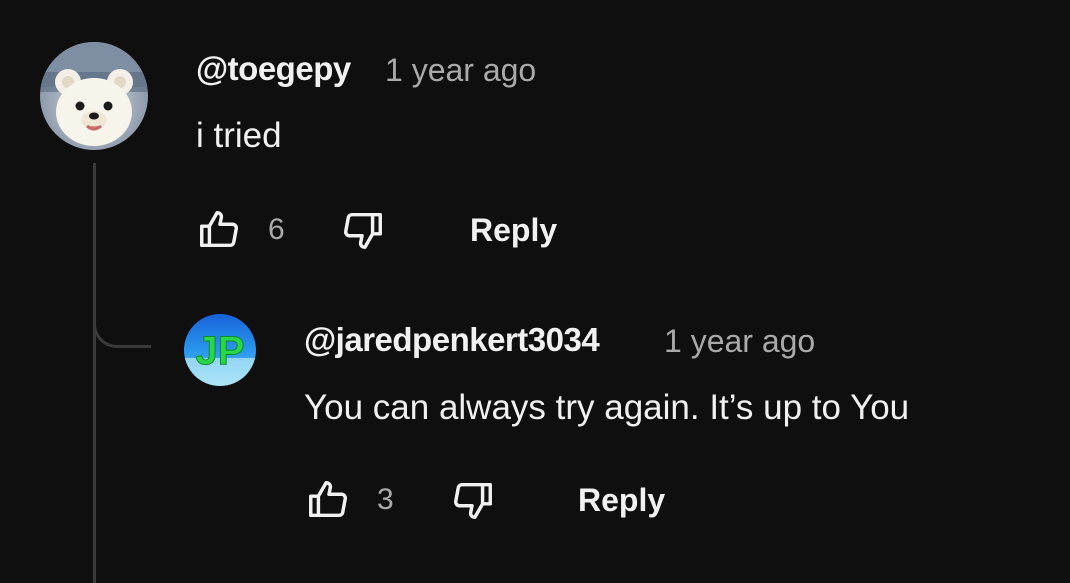 This screenshot has width=1070, height=583. Describe the element at coordinates (273, 69) in the screenshot. I see `comment-author: @toegepy` at that location.